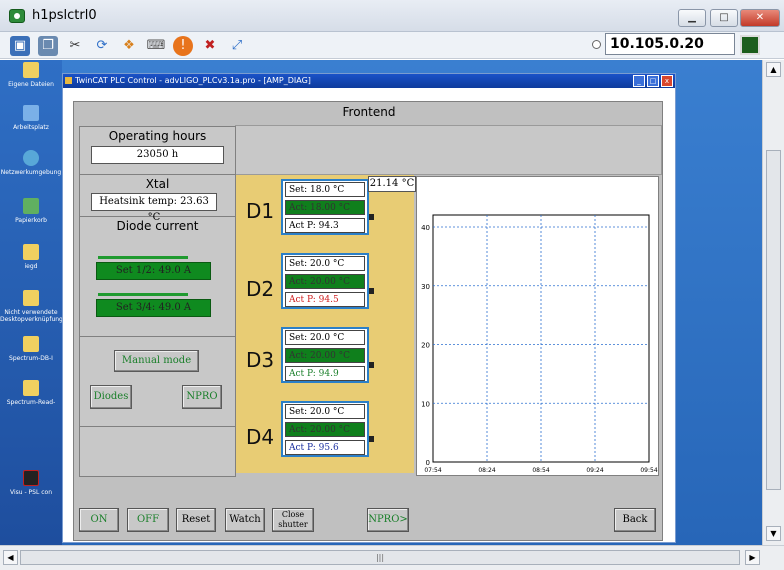 The height and width of the screenshot is (570, 784). I want to click on recycle-bin-icon, so click(31, 206).